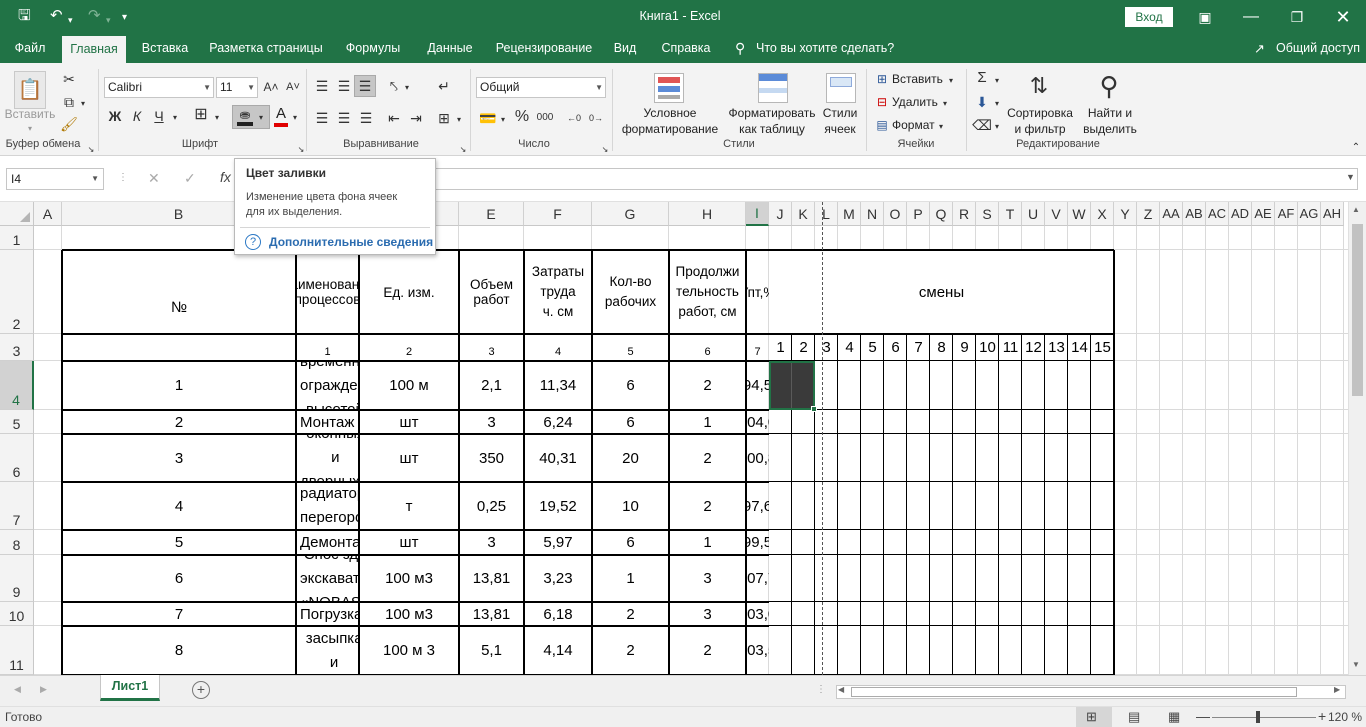 This screenshot has height=727, width=1366. Describe the element at coordinates (261, 118) in the screenshot. I see `fill-color-dropdown-icon: ▾` at that location.